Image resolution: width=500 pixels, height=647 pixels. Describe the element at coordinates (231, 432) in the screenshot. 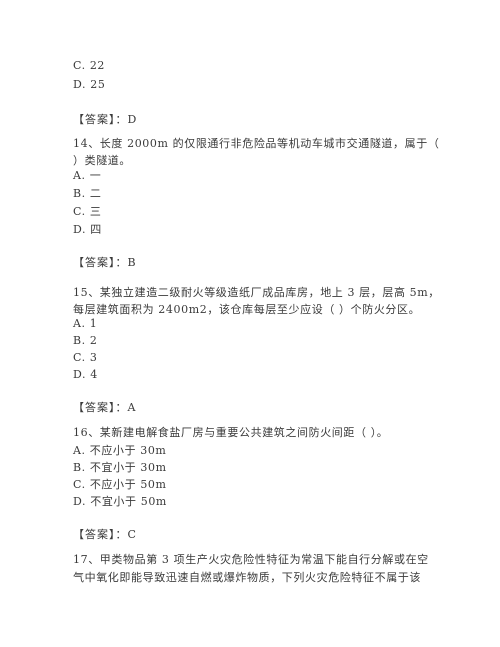

I see `question-16-text-line-1: 16、某新建电解食盐厂房与重要公共建筑之间防火间距（ ）。` at that location.